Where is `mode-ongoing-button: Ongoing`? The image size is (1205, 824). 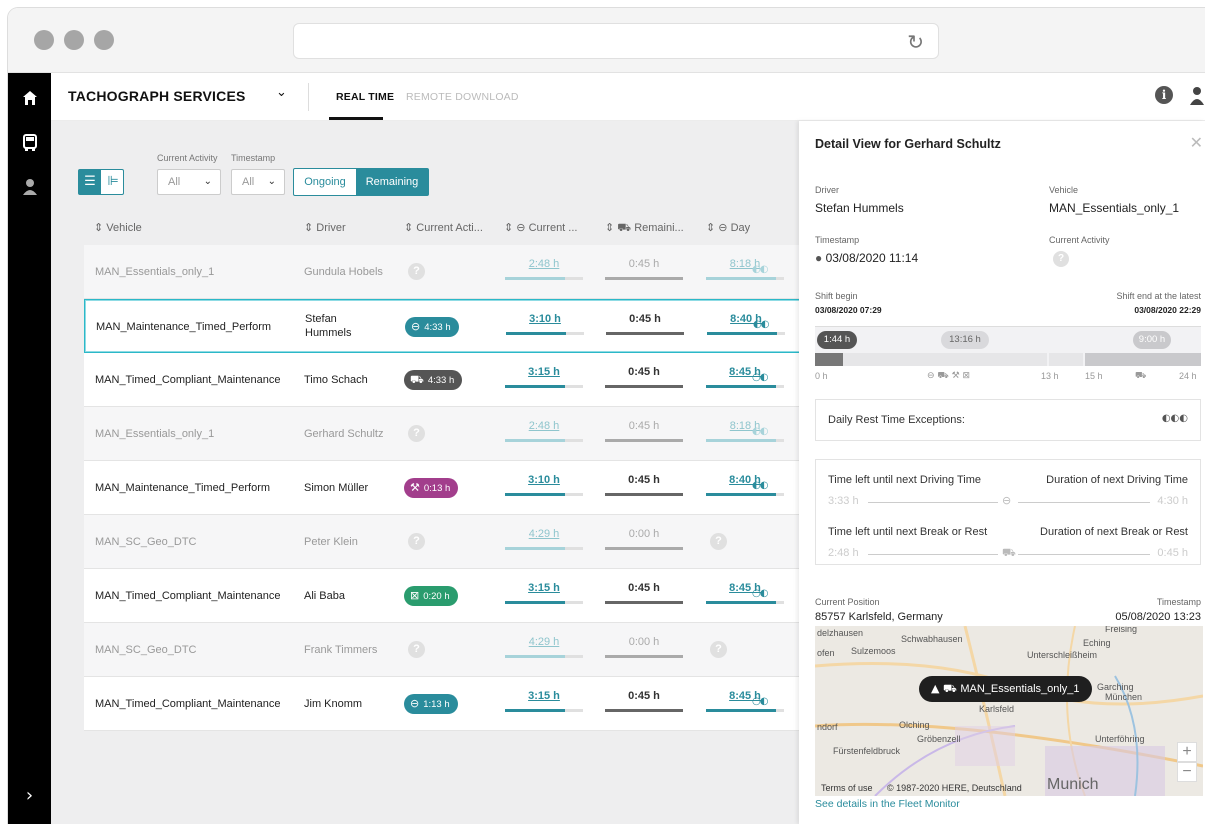 mode-ongoing-button: Ongoing is located at coordinates (325, 182).